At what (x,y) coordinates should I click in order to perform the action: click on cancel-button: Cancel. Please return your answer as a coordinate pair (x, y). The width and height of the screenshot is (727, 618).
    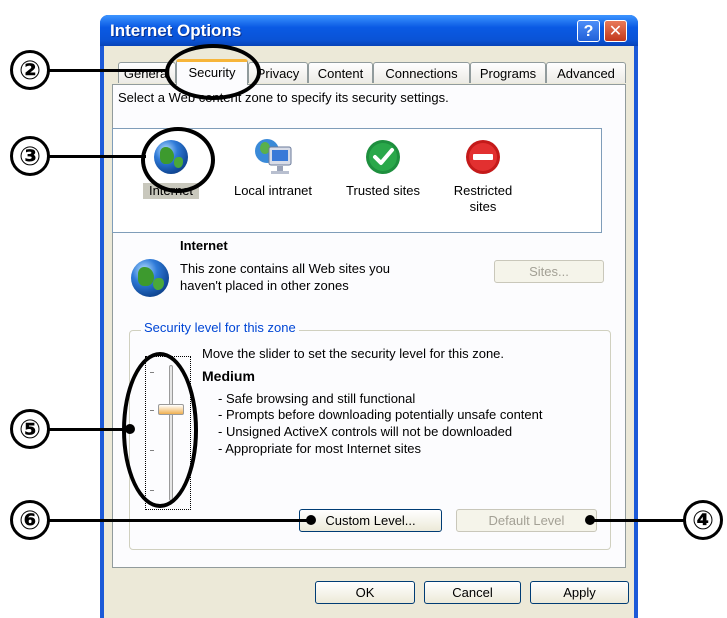
    Looking at the image, I should click on (472, 592).